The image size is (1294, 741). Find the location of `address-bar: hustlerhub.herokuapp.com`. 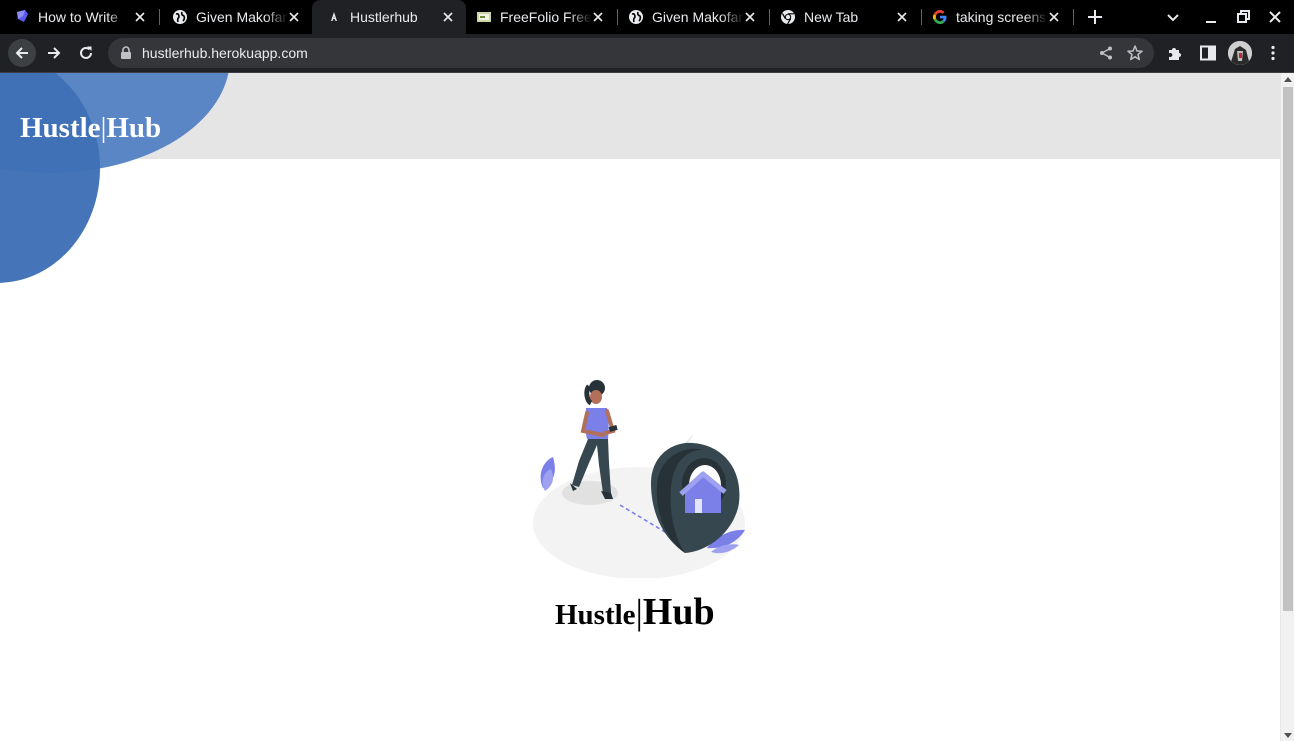

address-bar: hustlerhub.herokuapp.com is located at coordinates (631, 53).